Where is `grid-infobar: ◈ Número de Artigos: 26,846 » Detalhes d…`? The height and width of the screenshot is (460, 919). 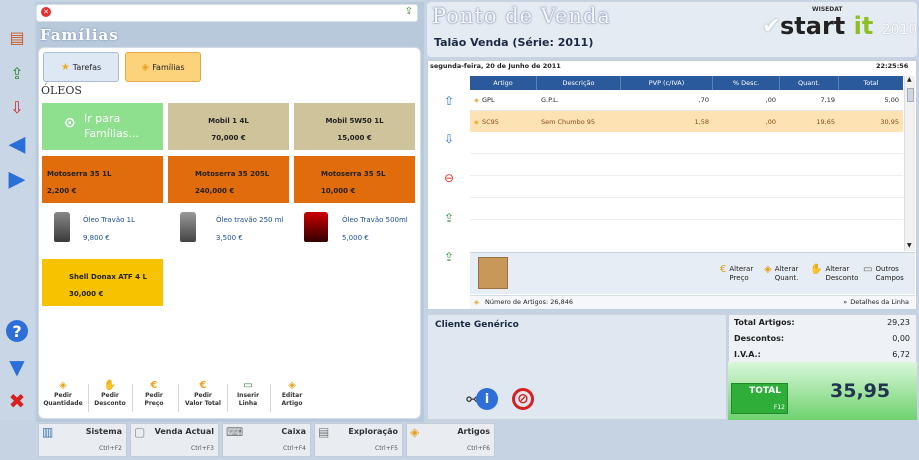 grid-infobar: ◈ Número de Artigos: 26,846 » Detalhes d… is located at coordinates (692, 302).